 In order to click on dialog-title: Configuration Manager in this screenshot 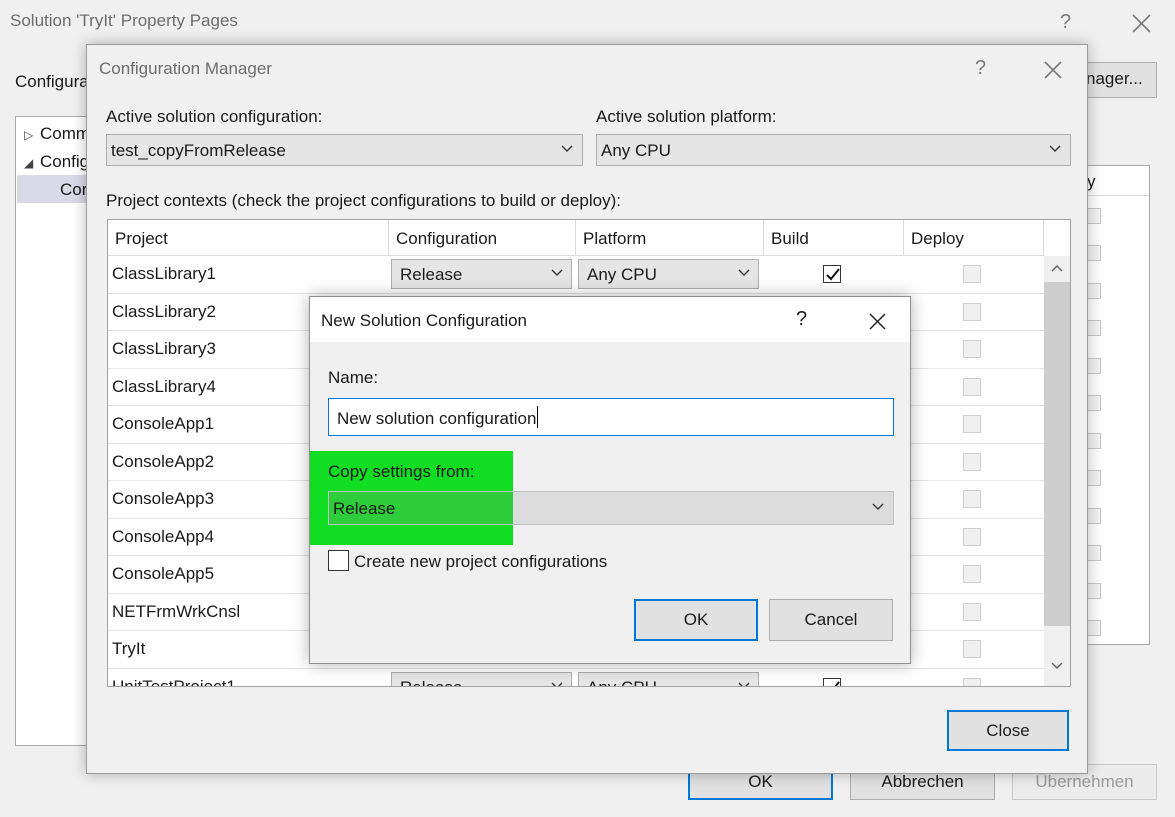, I will do `click(185, 68)`.